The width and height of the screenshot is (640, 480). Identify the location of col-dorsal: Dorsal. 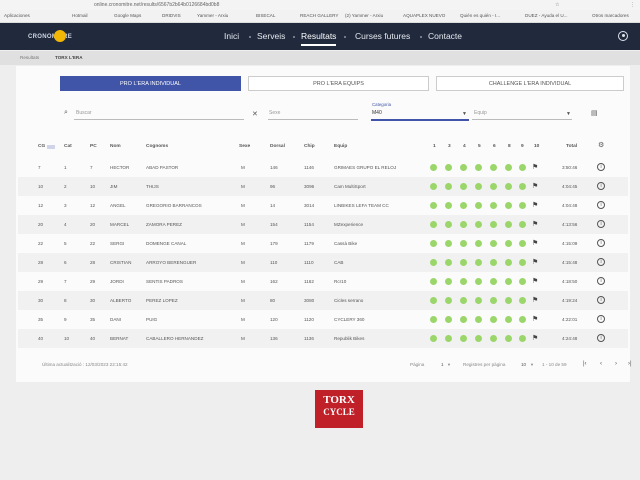
(277, 147).